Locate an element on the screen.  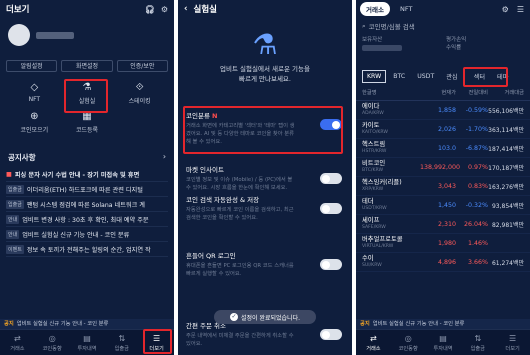
search-input: ⌕ 코인명/심볼 검색 is located at coordinates (443, 26).